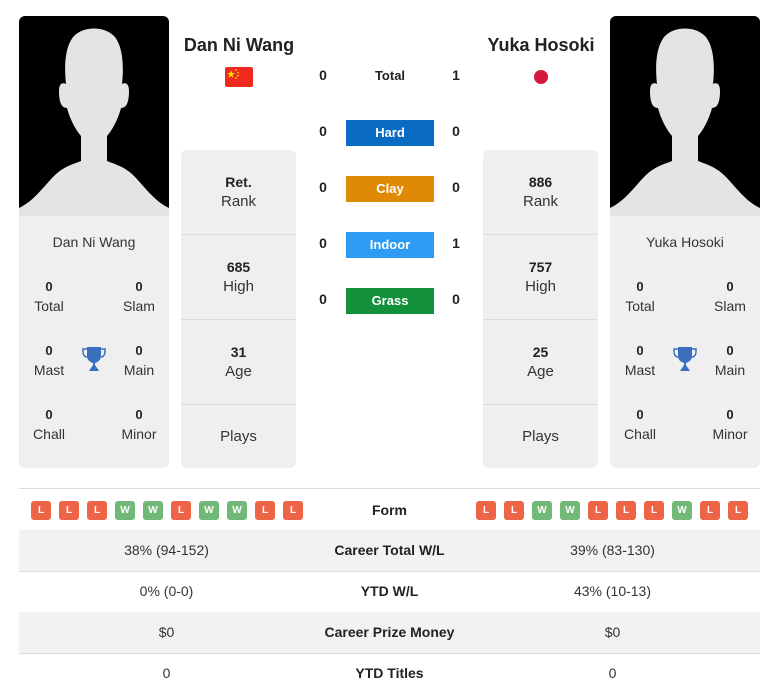  What do you see at coordinates (390, 245) in the screenshot?
I see `surface-indoor-button: Indoor` at bounding box center [390, 245].